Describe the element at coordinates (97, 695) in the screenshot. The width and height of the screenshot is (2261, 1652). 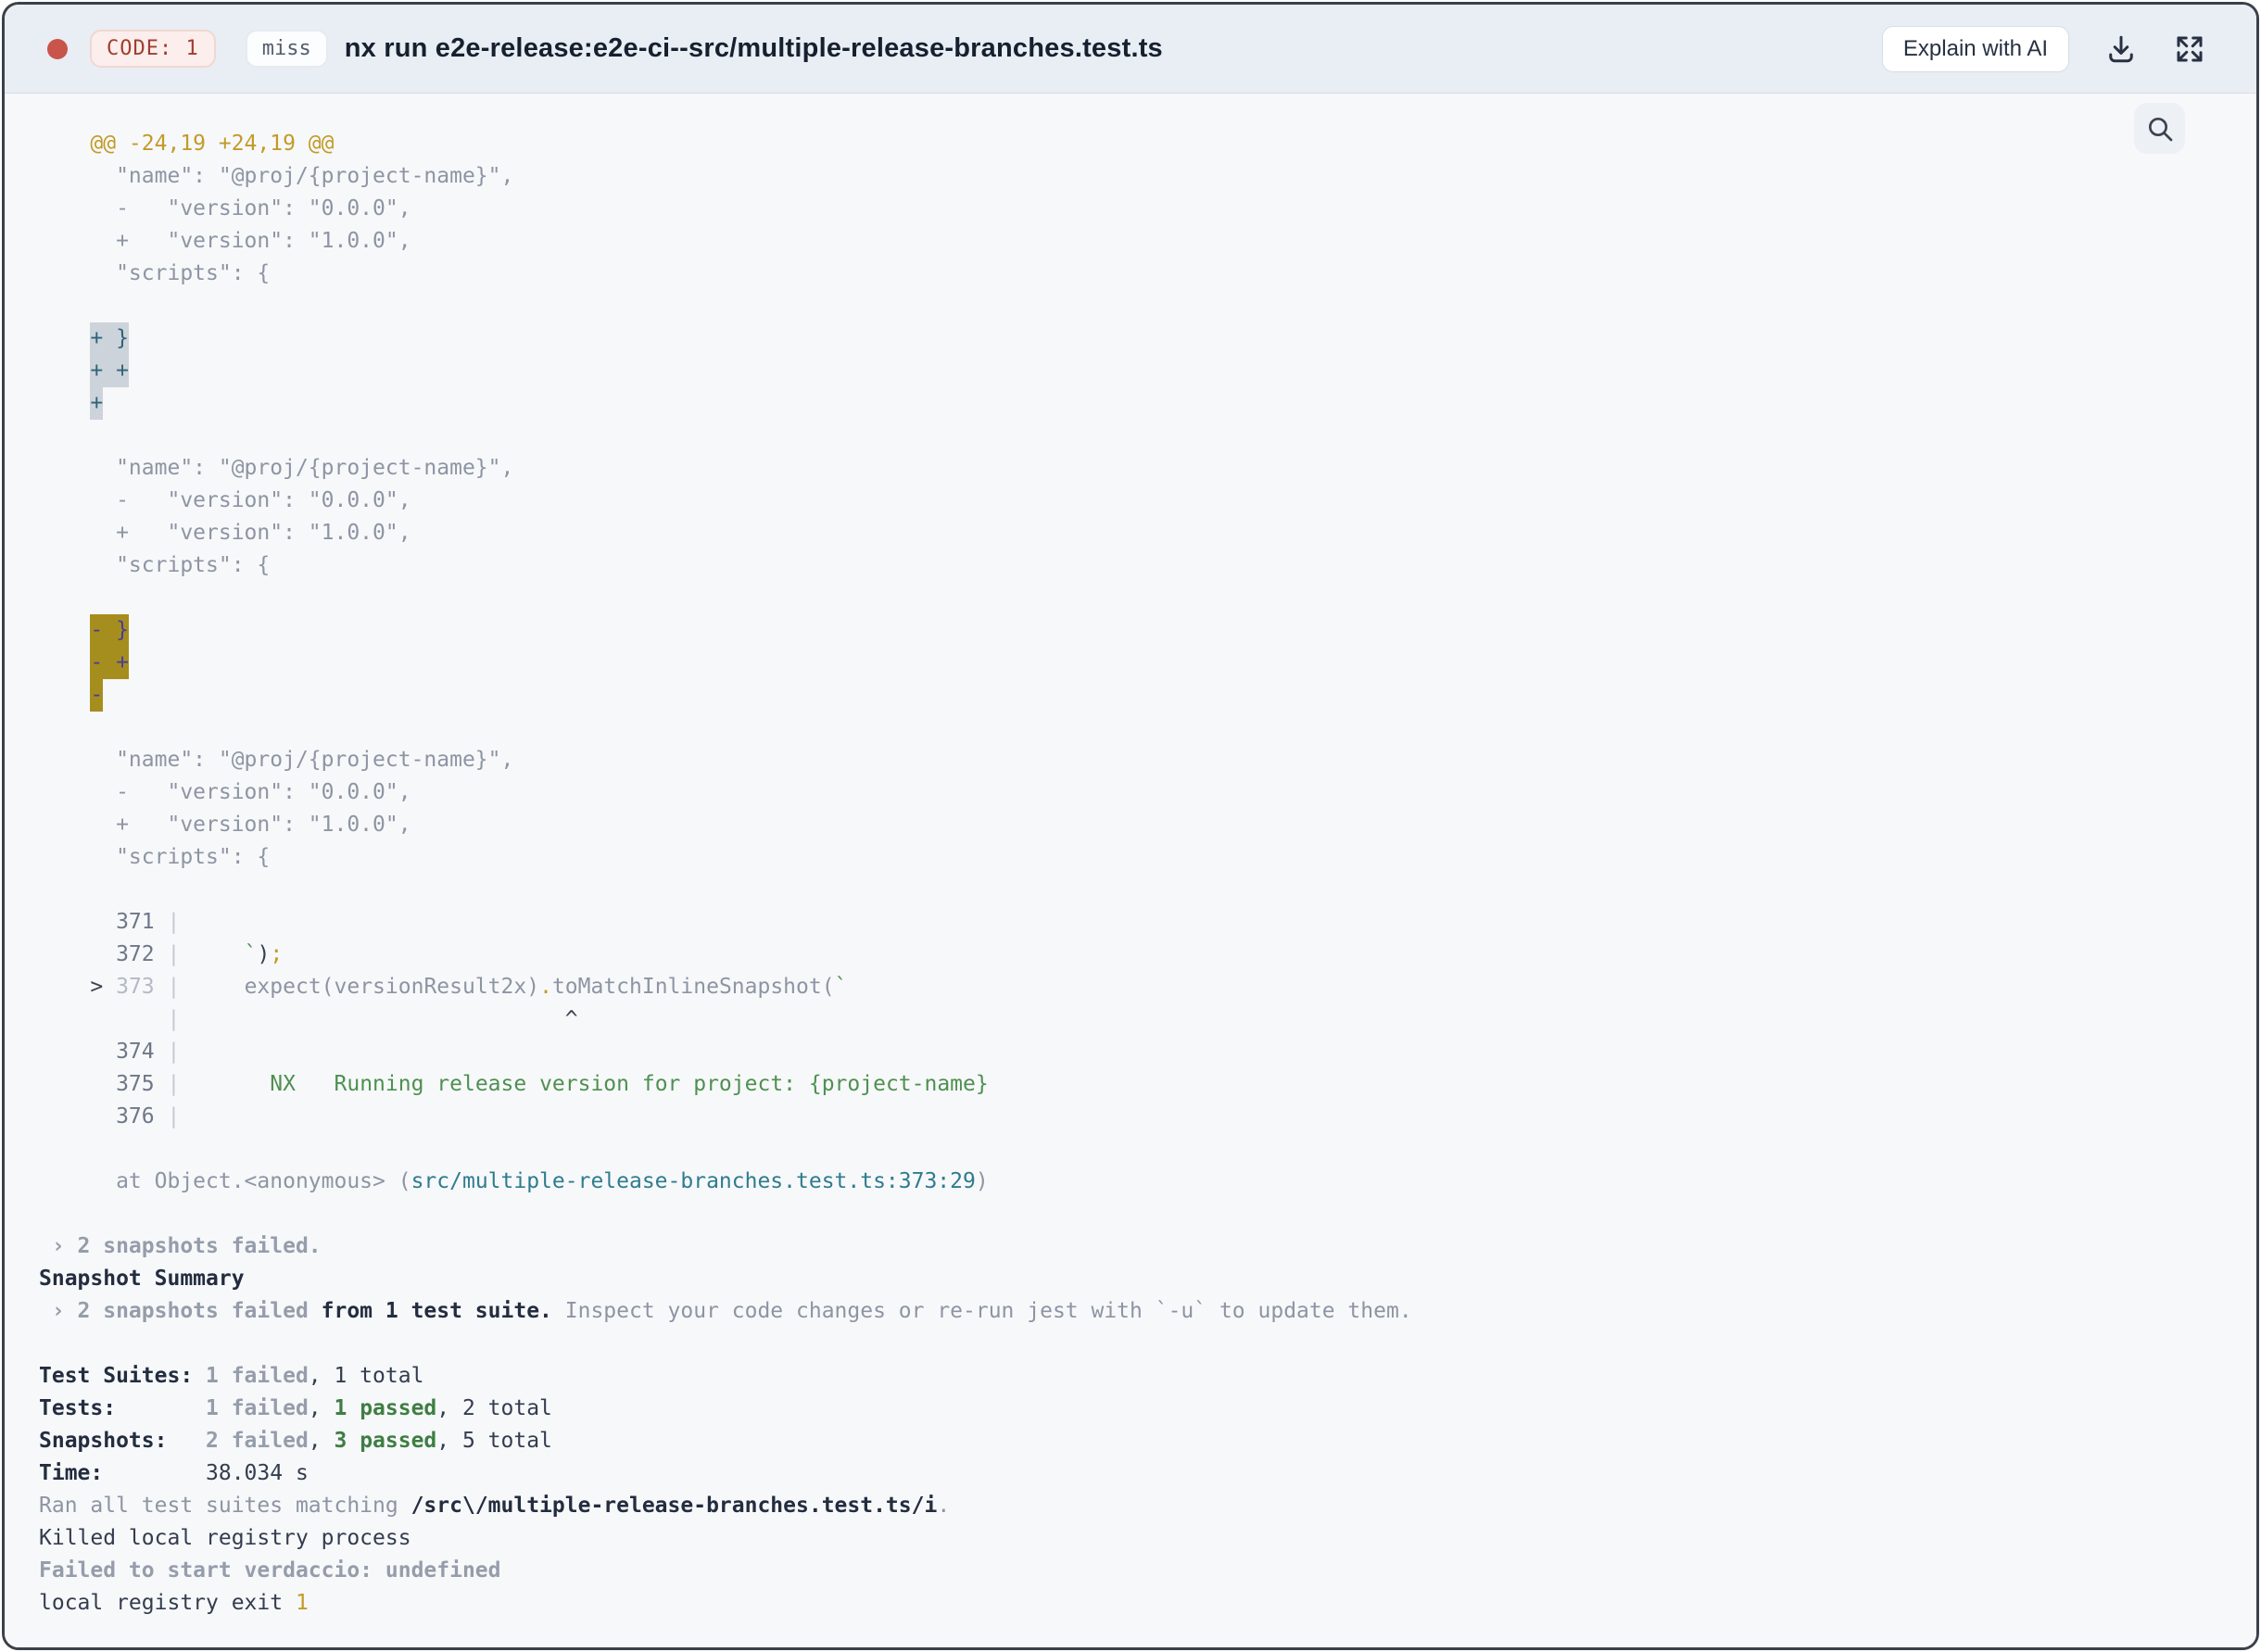
I see `terminal-segment: -` at that location.